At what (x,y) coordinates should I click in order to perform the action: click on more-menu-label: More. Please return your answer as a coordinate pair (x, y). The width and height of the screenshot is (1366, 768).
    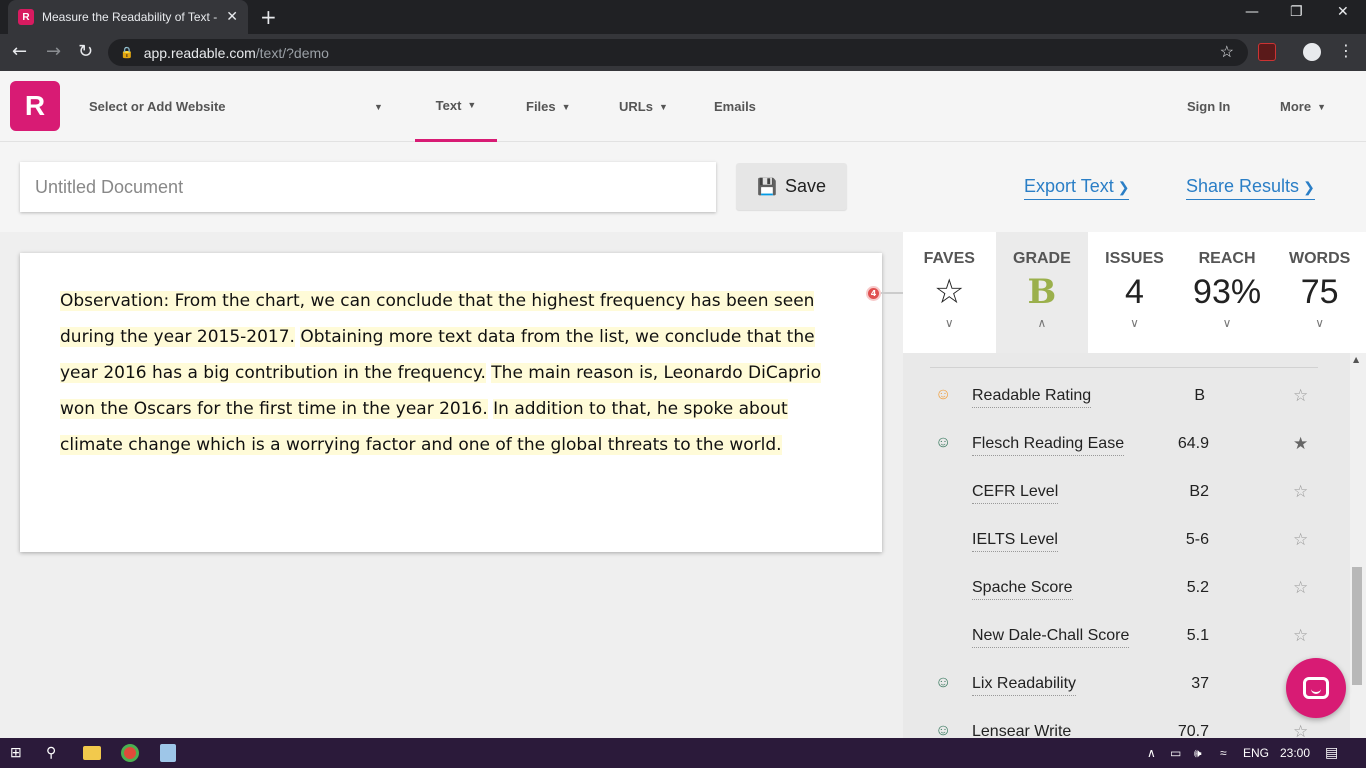
    Looking at the image, I should click on (1296, 106).